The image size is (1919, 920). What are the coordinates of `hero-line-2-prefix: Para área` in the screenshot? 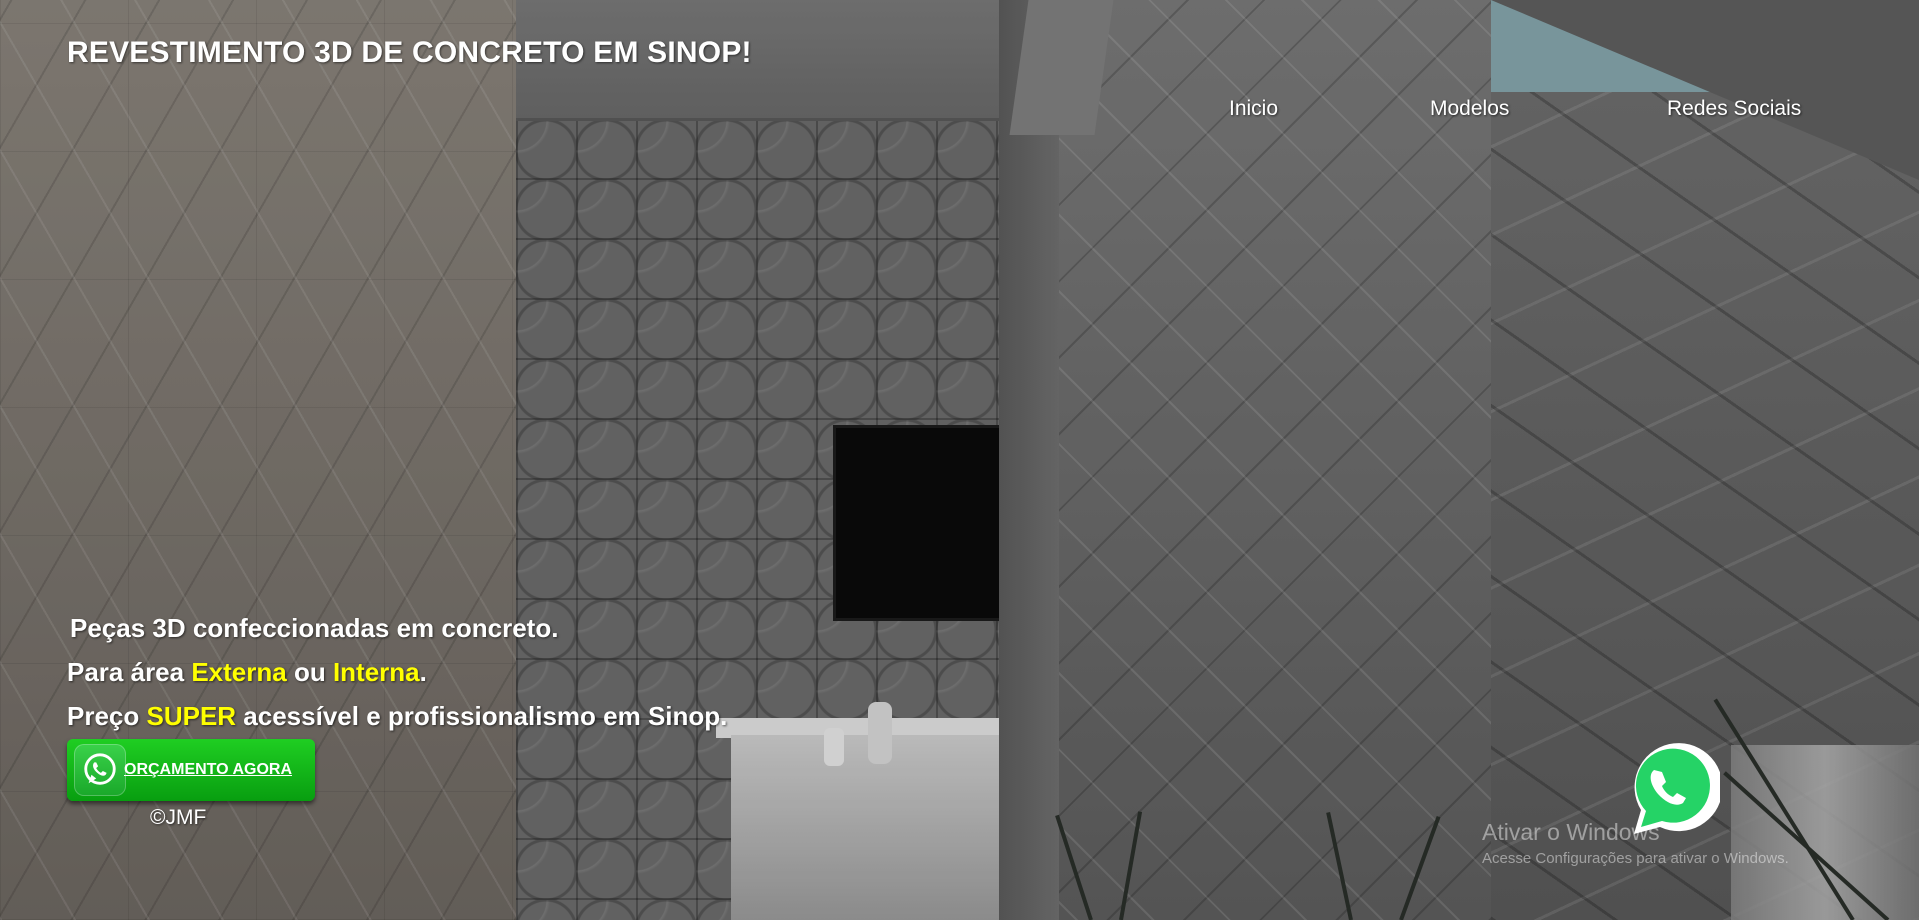 It's located at (129, 672).